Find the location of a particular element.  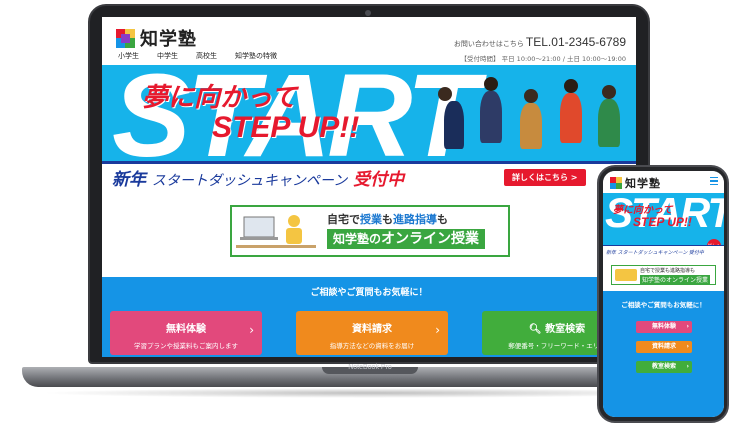

online-text-lesson: 授業 is located at coordinates (371, 219).